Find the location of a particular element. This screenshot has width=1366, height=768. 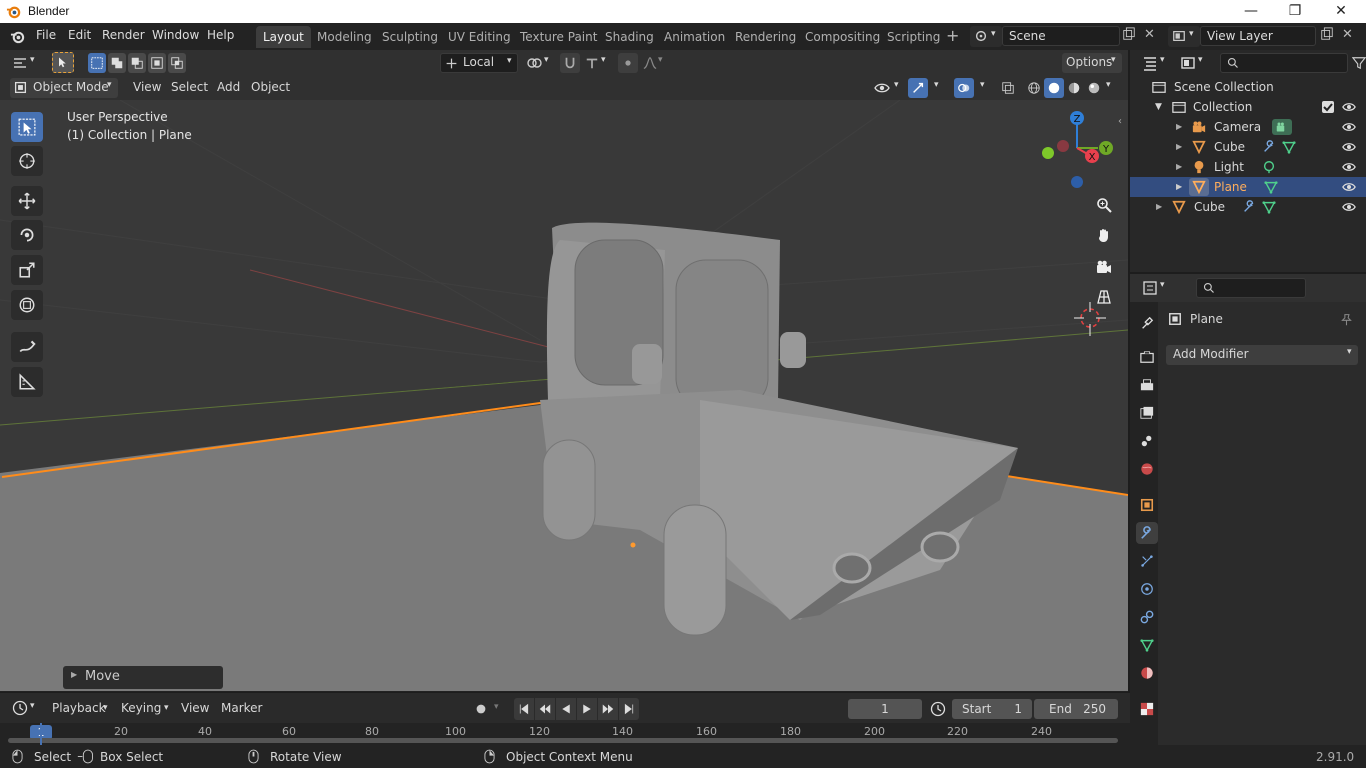

outliner-search-input is located at coordinates (1284, 63).